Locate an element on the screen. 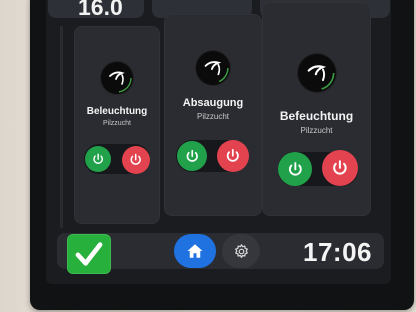 Image resolution: width=416 pixels, height=312 pixels. home-button is located at coordinates (195, 251).